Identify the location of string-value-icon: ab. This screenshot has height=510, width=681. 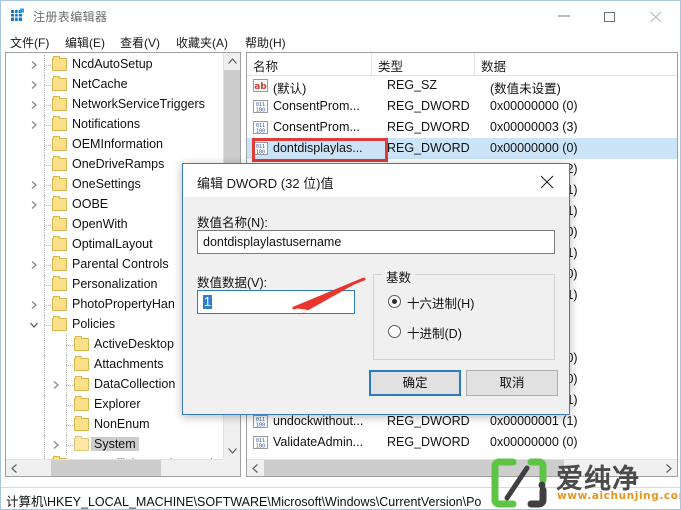
(260, 85).